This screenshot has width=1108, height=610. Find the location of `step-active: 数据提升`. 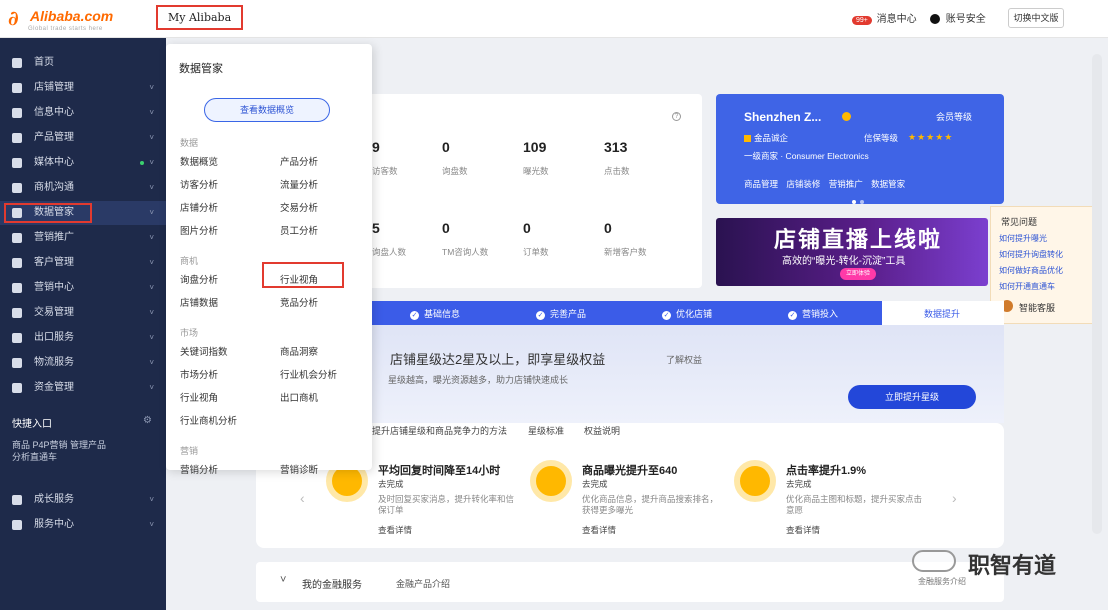

step-active: 数据提升 is located at coordinates (942, 313).